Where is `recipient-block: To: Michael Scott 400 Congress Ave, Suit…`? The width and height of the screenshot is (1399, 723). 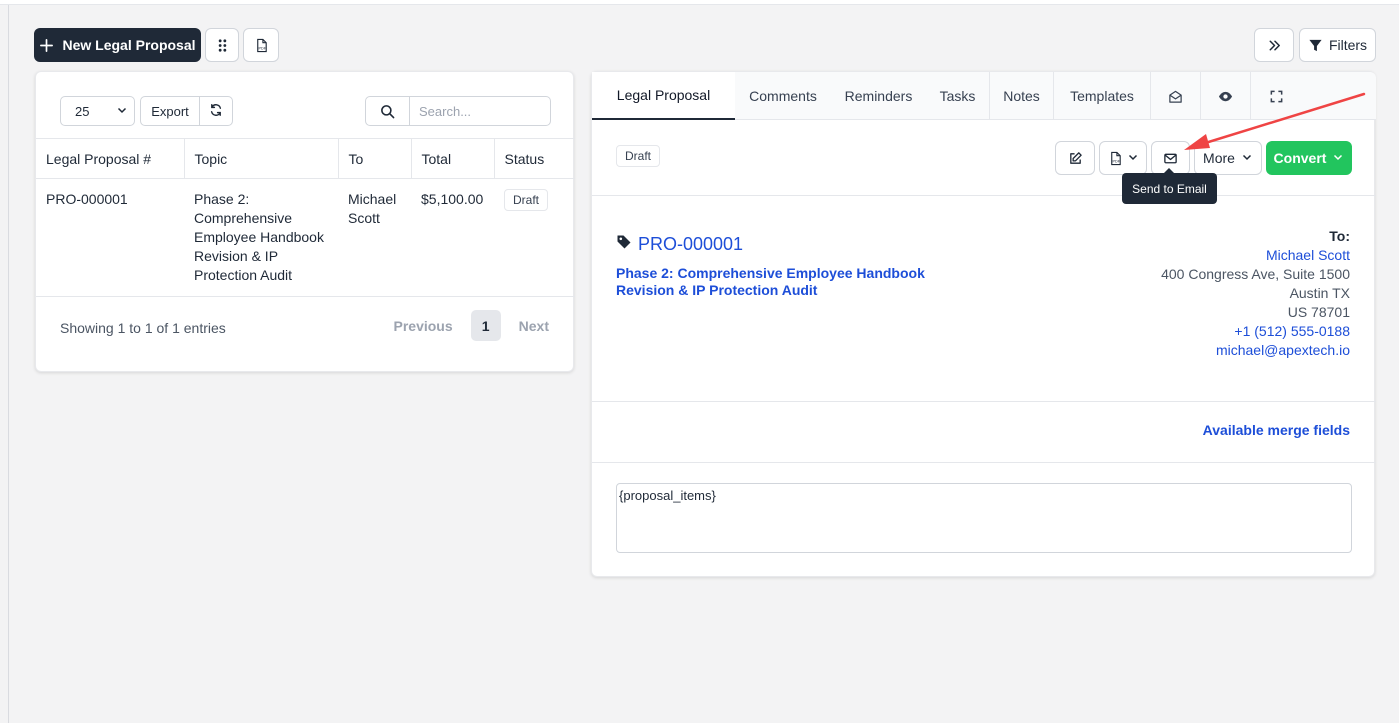
recipient-block: To: Michael Scott 400 Congress Ave, Suit… is located at coordinates (1255, 293).